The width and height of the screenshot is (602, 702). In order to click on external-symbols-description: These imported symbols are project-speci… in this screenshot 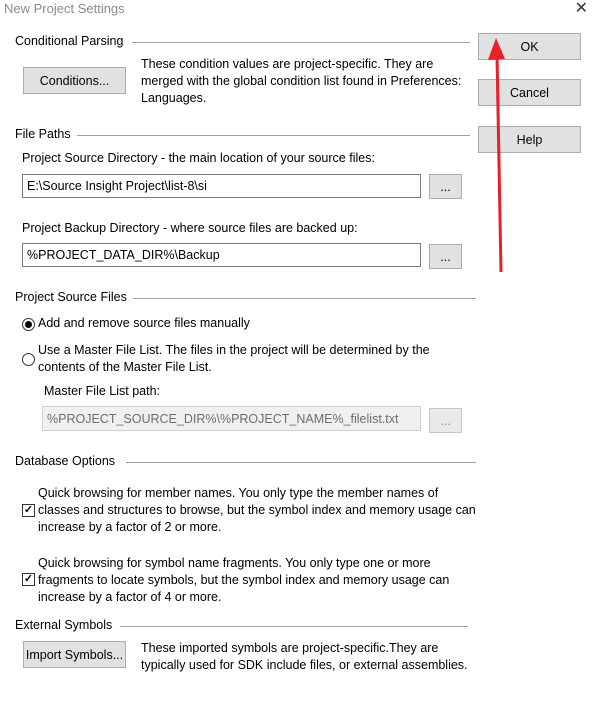, I will do `click(304, 656)`.